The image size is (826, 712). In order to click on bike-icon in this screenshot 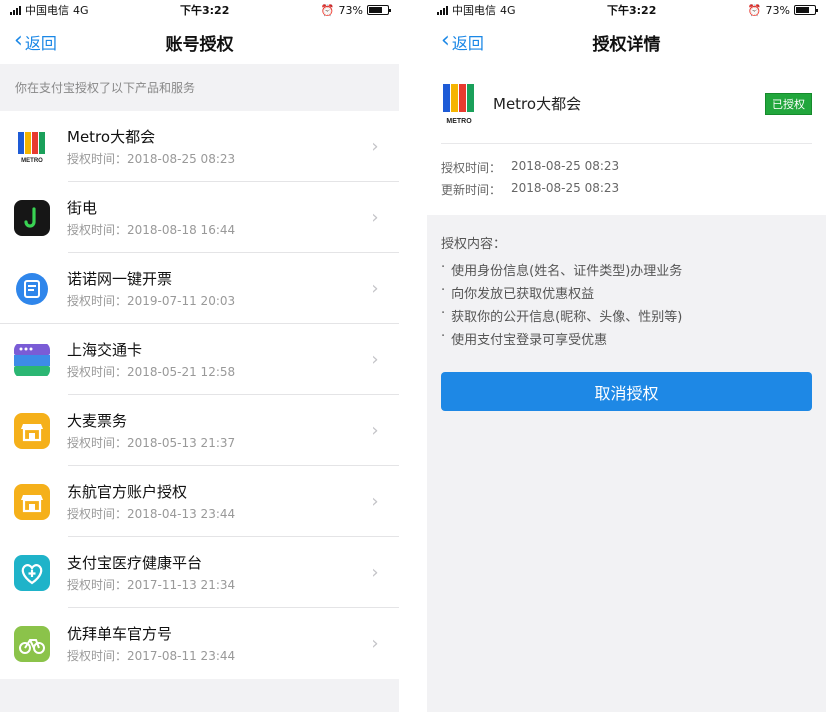, I will do `click(32, 643)`.